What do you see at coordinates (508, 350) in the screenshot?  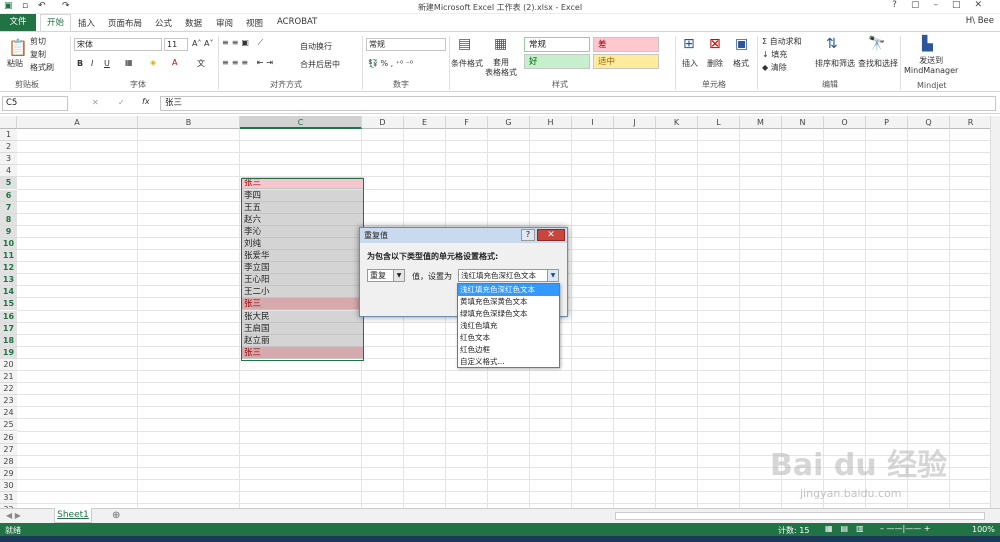 I see `format-option: 红色边框` at bounding box center [508, 350].